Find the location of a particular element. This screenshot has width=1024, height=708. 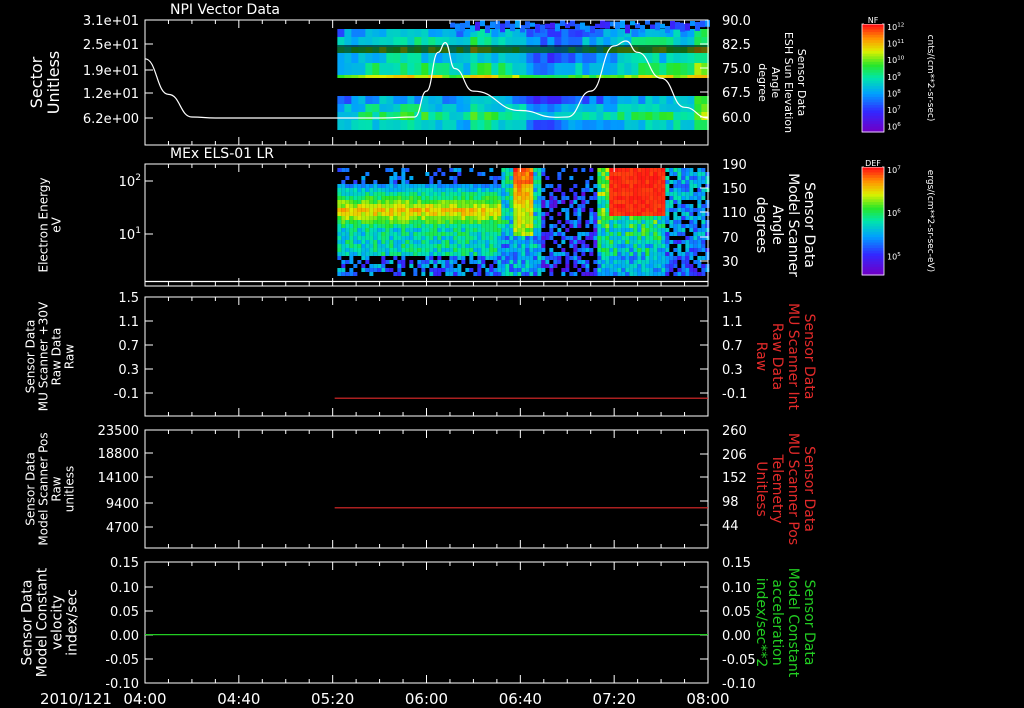

y-tick-label: 23500 is located at coordinates (118, 431).